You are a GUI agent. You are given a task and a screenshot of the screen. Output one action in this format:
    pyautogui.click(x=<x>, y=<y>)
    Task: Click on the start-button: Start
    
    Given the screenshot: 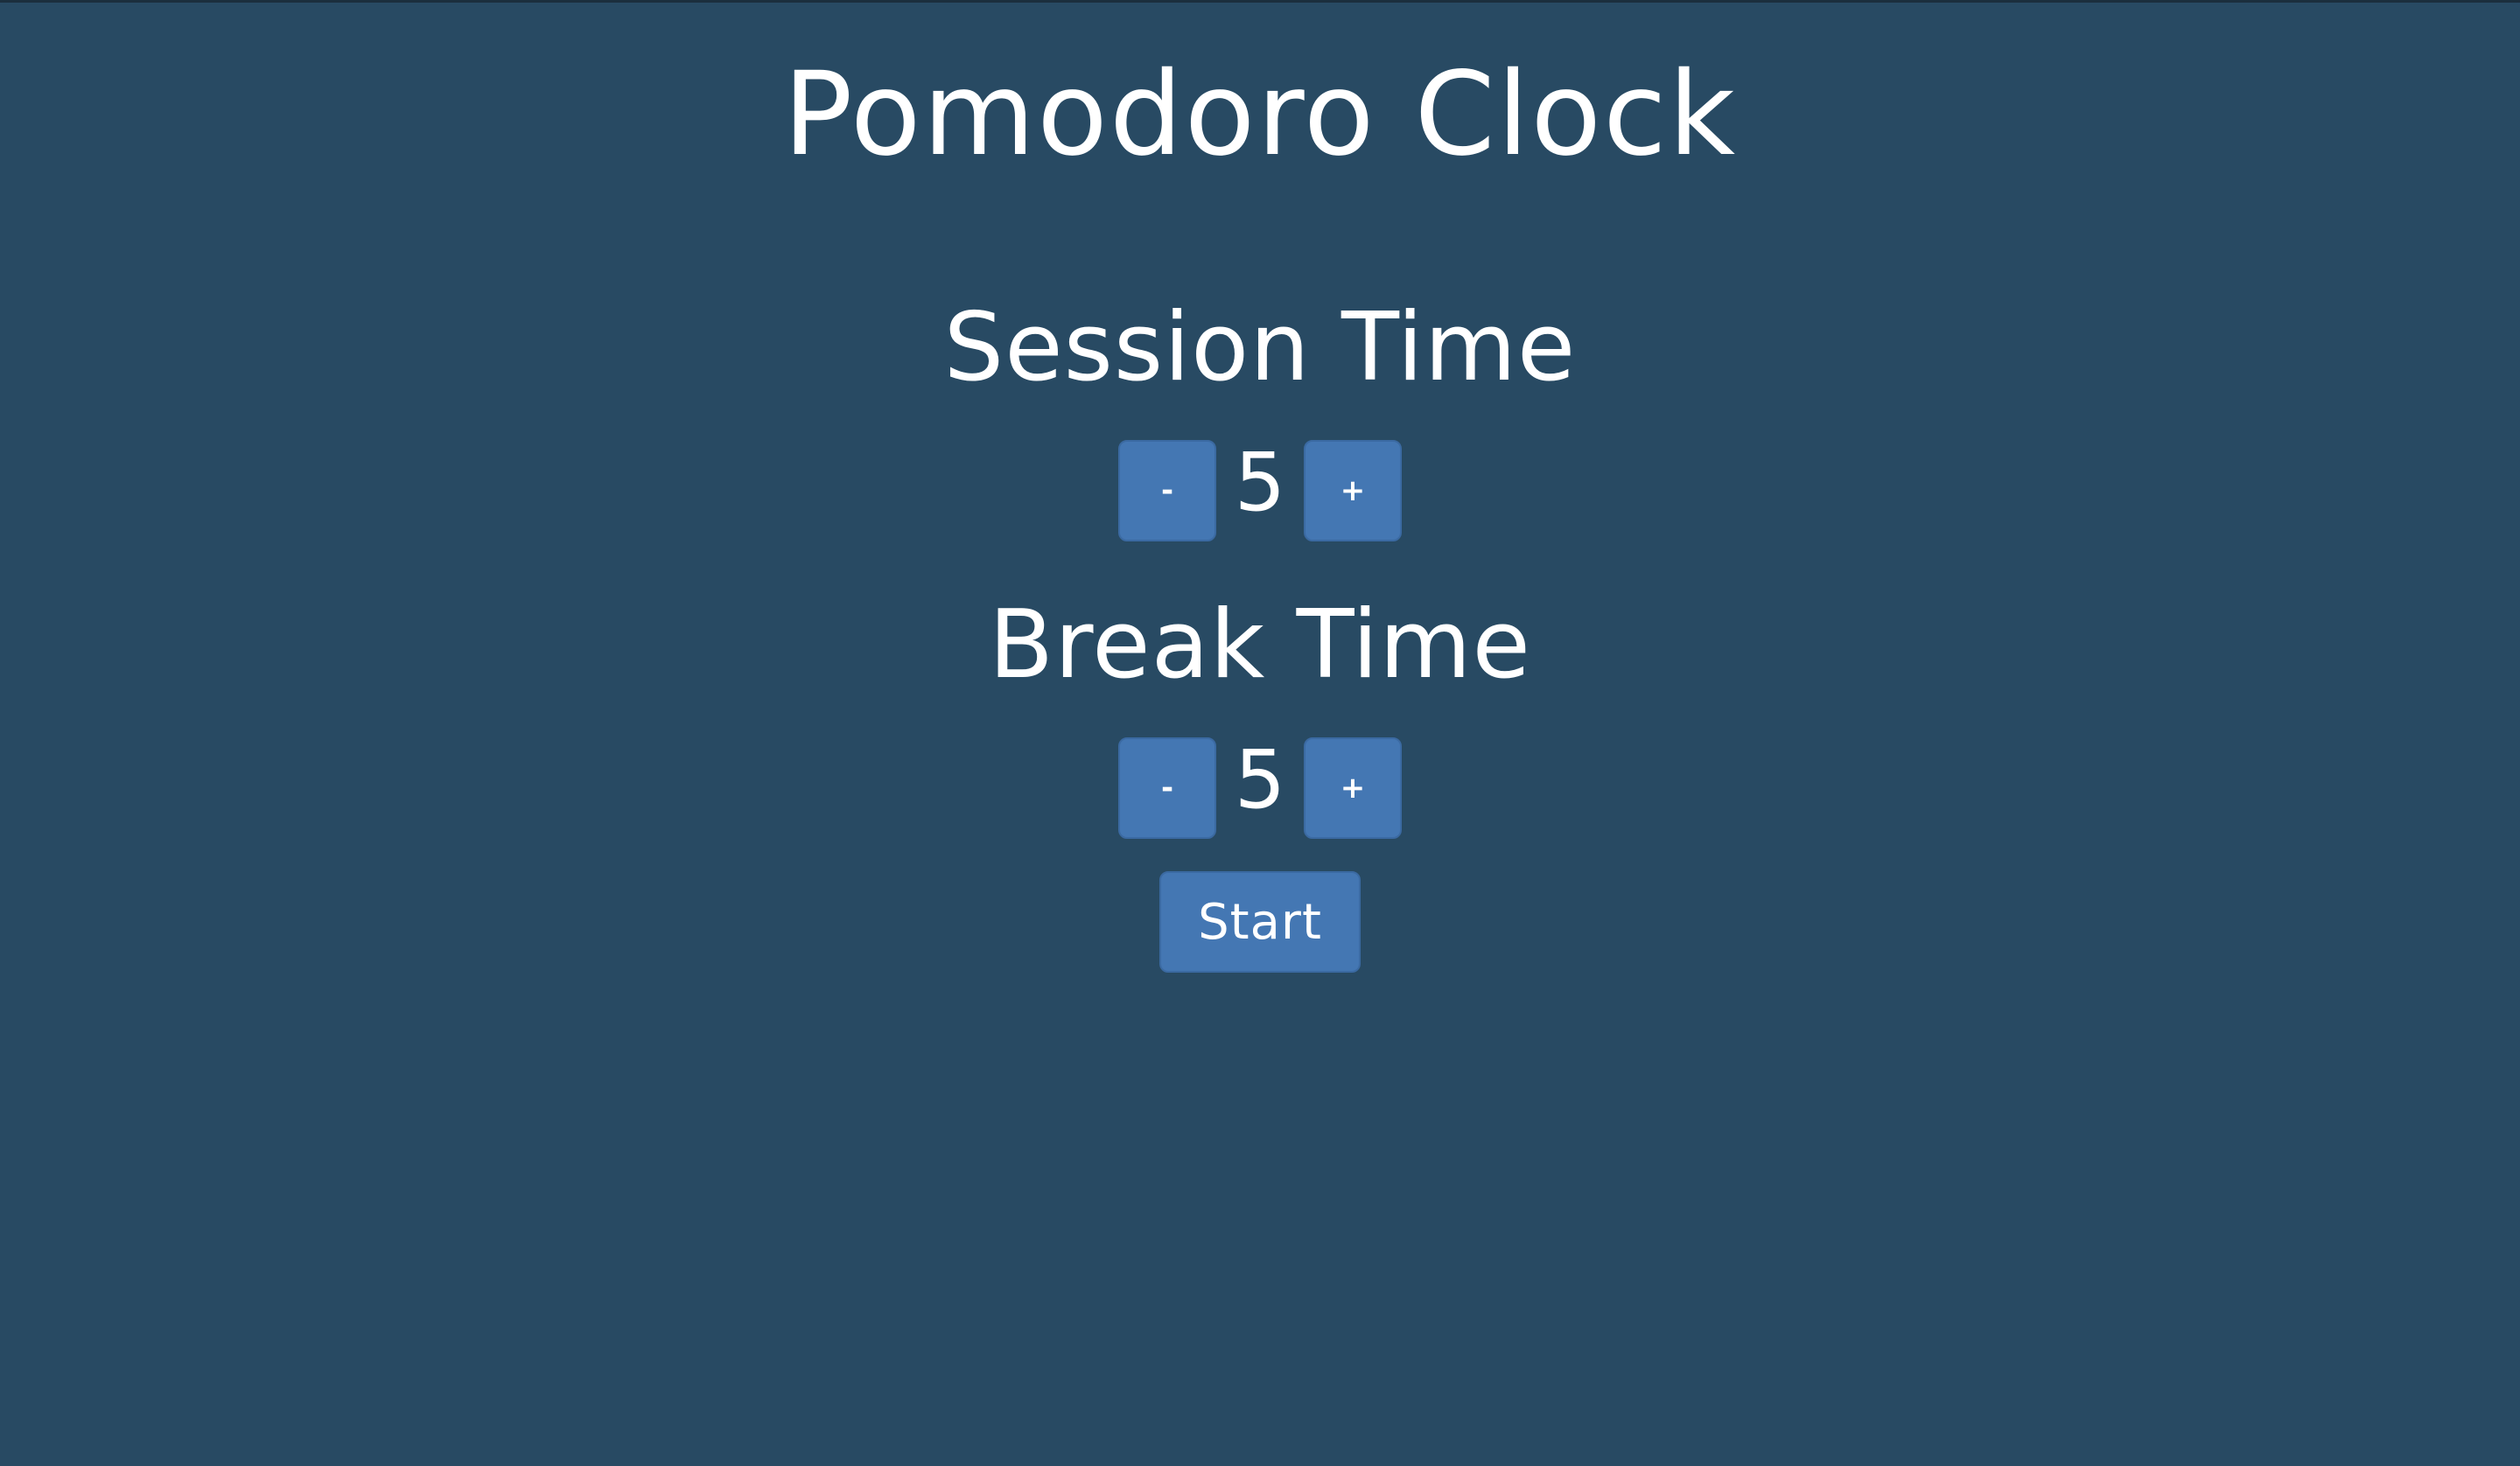 What is the action you would take?
    pyautogui.click(x=1260, y=922)
    